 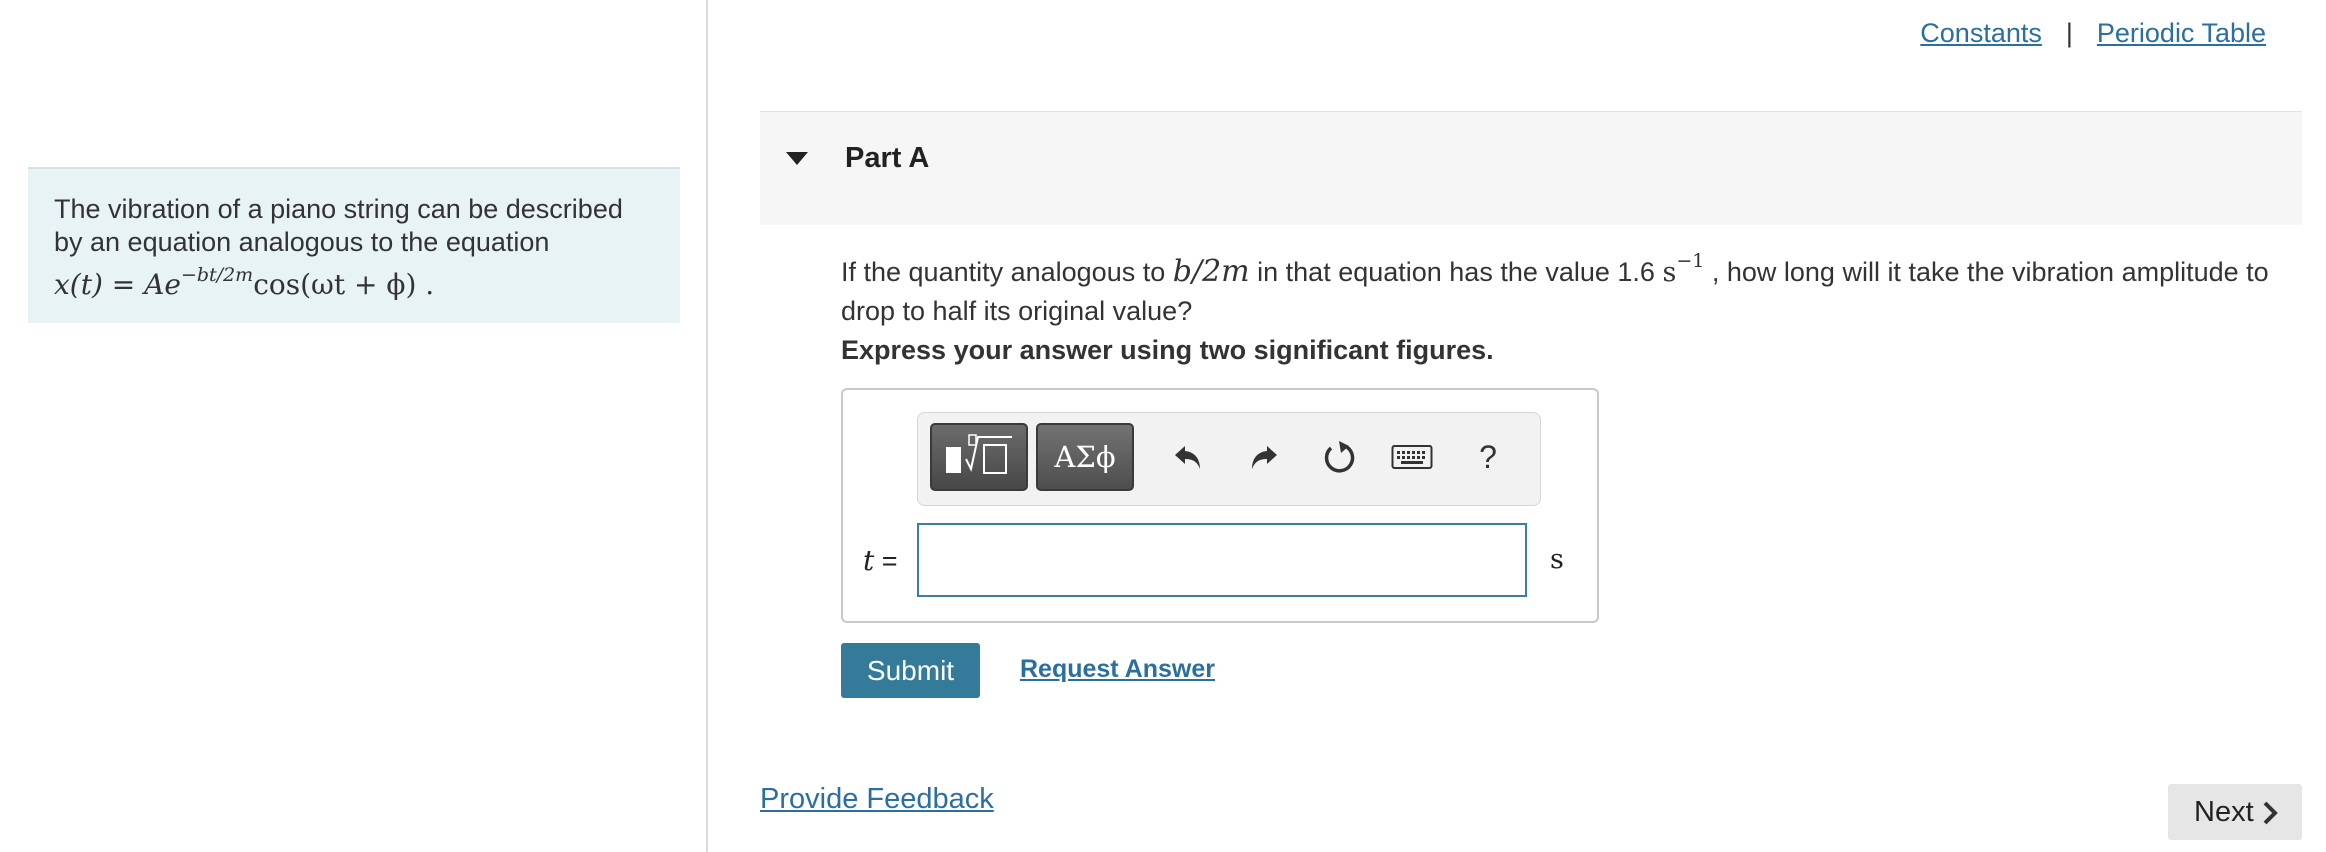 I want to click on templates-icon, so click(x=979, y=457).